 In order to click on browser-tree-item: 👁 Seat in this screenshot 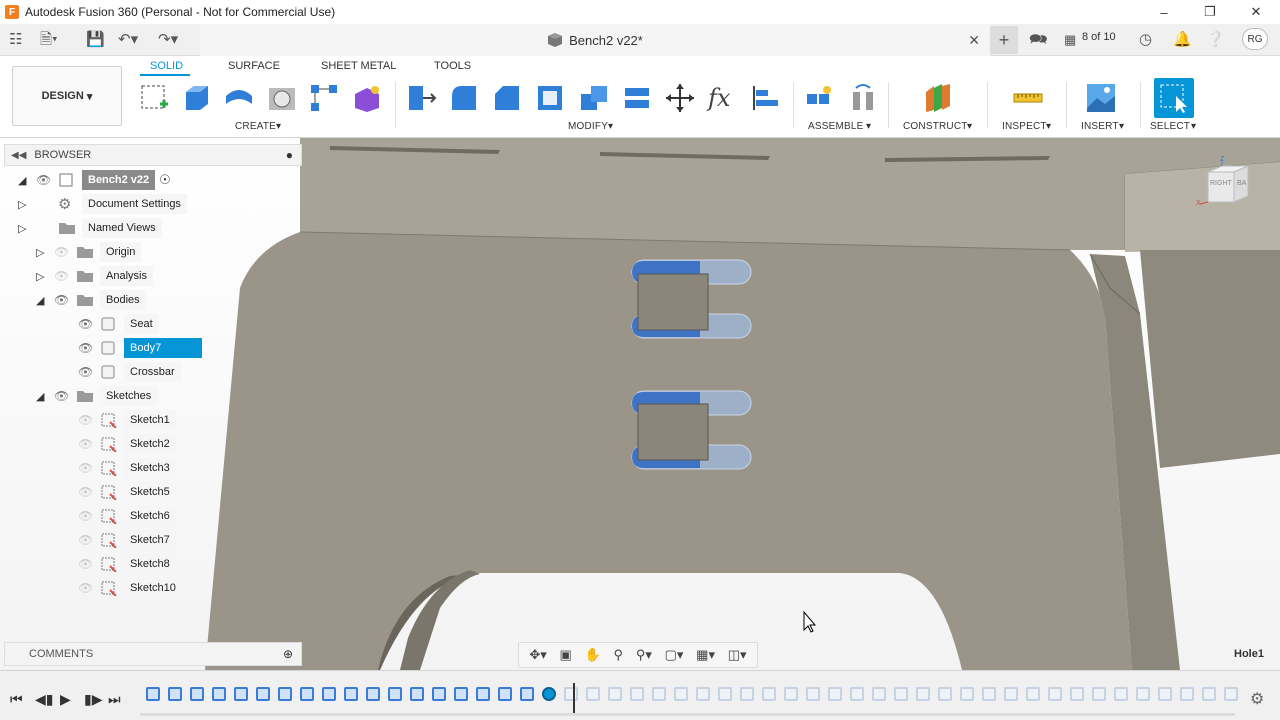, I will do `click(117, 324)`.